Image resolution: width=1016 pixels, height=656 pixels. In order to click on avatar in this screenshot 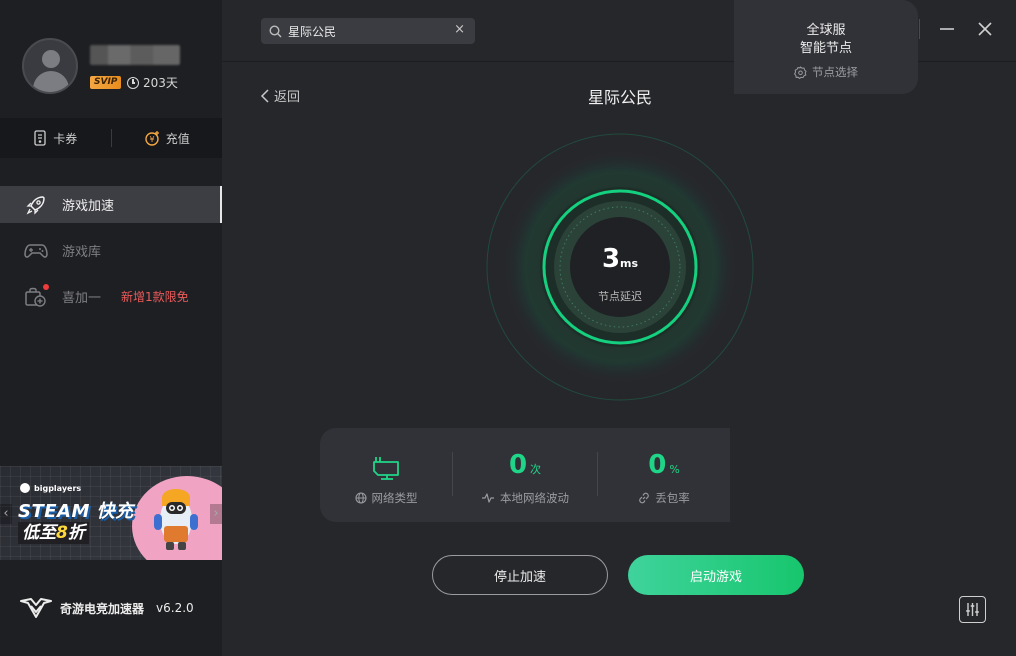, I will do `click(50, 66)`.